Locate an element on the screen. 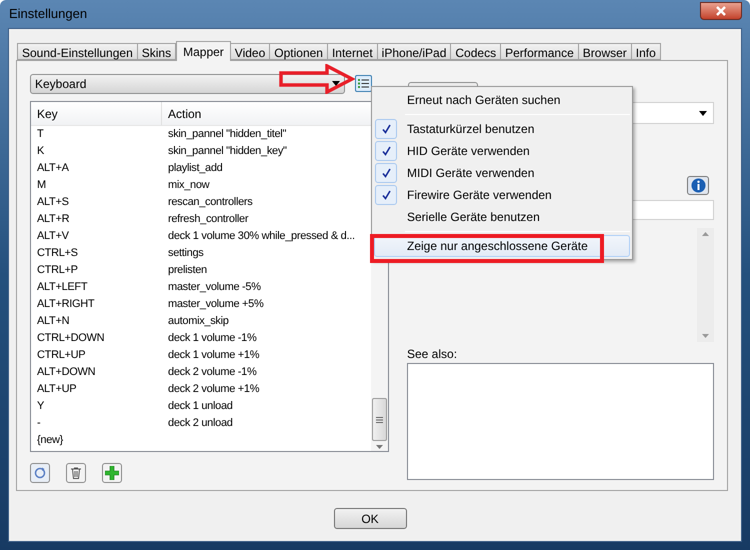  column-header: Key is located at coordinates (96, 113).